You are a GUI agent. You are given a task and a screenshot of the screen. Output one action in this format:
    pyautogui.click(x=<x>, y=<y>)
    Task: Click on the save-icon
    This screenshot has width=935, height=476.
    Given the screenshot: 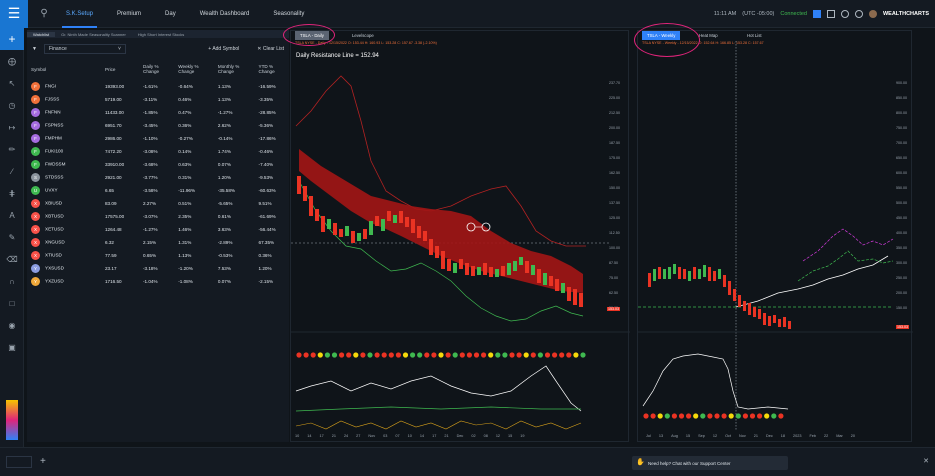 What is the action you would take?
    pyautogui.click(x=816, y=14)
    